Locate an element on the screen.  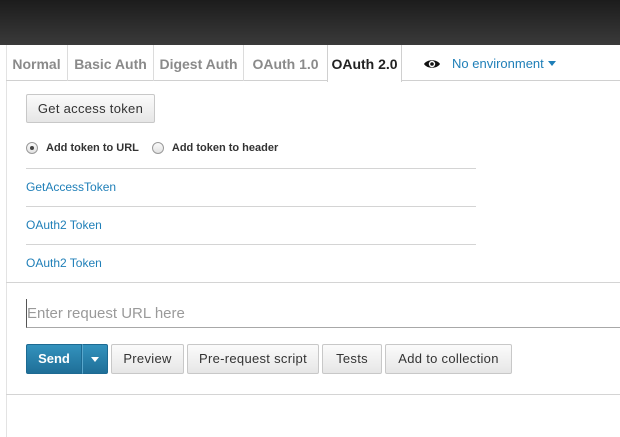
tab-oauth-2: OAuth 2.0 is located at coordinates (364, 63).